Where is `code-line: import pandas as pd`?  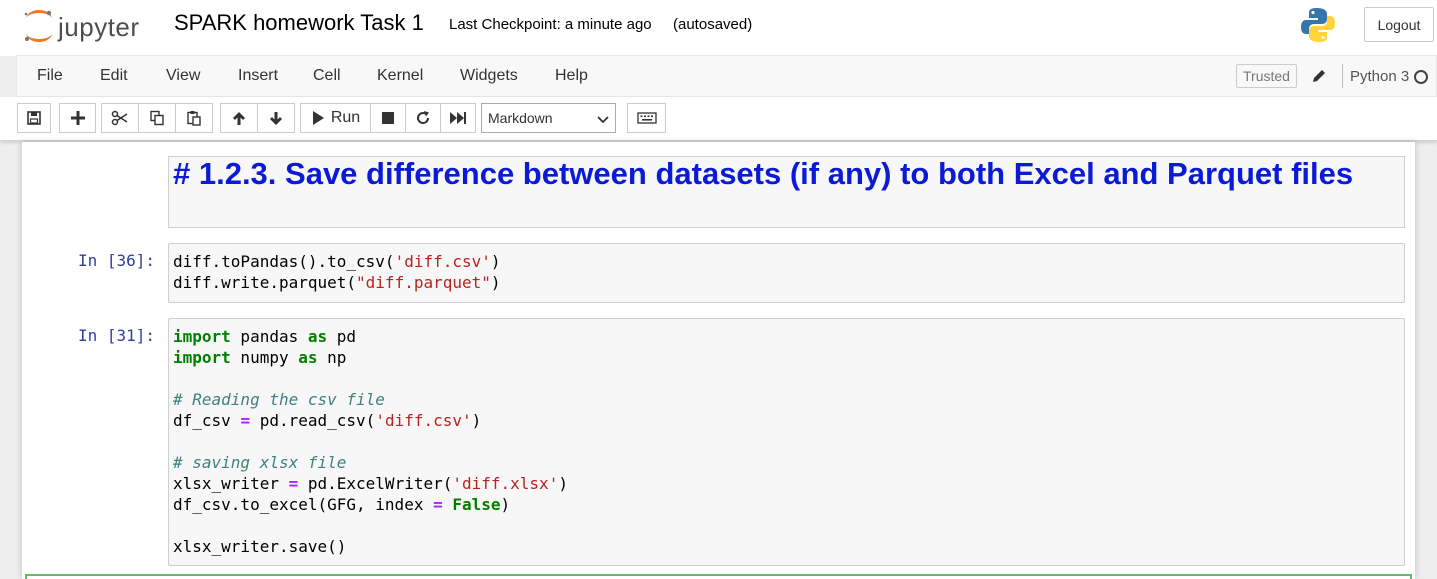 code-line: import pandas as pd is located at coordinates (265, 336).